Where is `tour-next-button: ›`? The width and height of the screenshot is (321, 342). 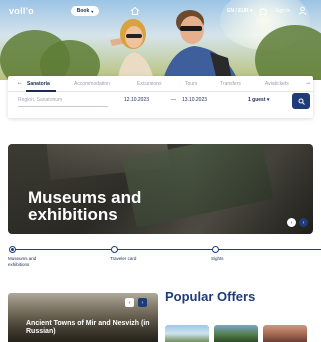 tour-next-button: › is located at coordinates (142, 302).